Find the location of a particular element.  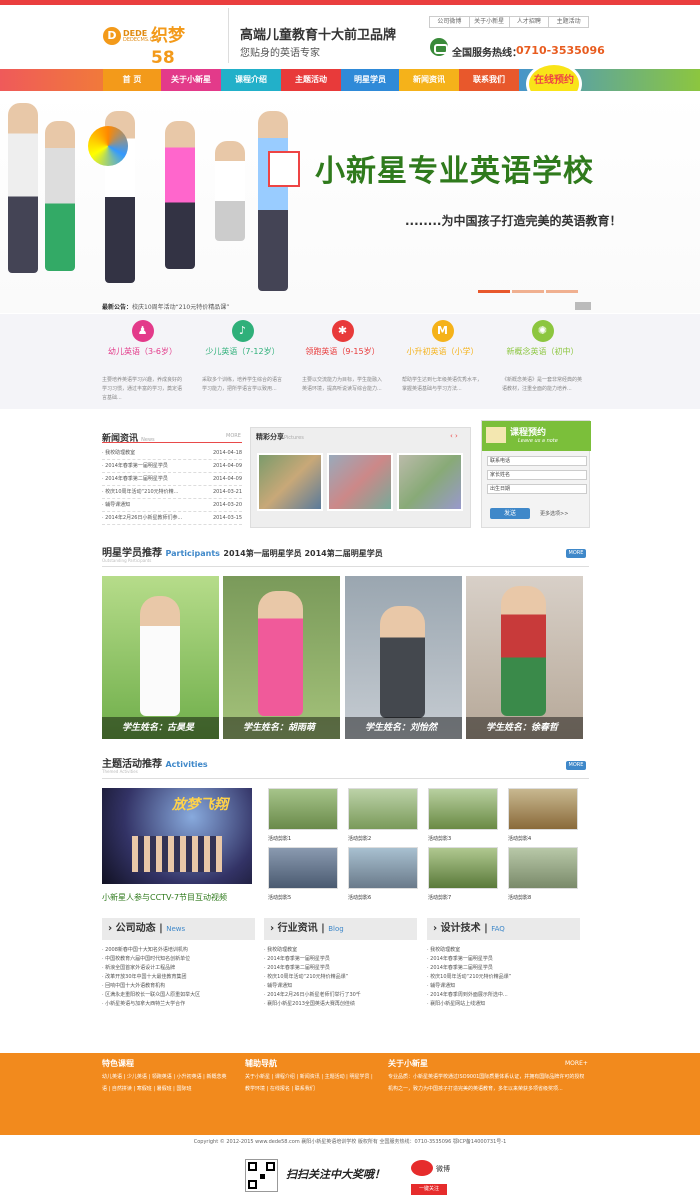

column-item: · 中国校教育六届中国时代知名创新单位 is located at coordinates (178, 959).